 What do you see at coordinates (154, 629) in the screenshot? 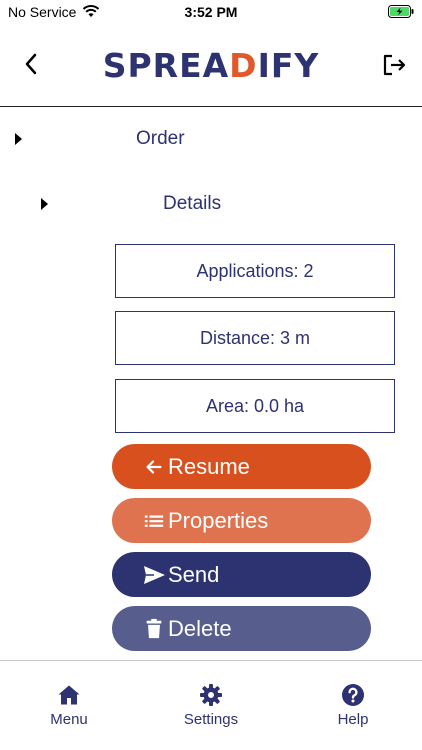
I see `trash-icon` at bounding box center [154, 629].